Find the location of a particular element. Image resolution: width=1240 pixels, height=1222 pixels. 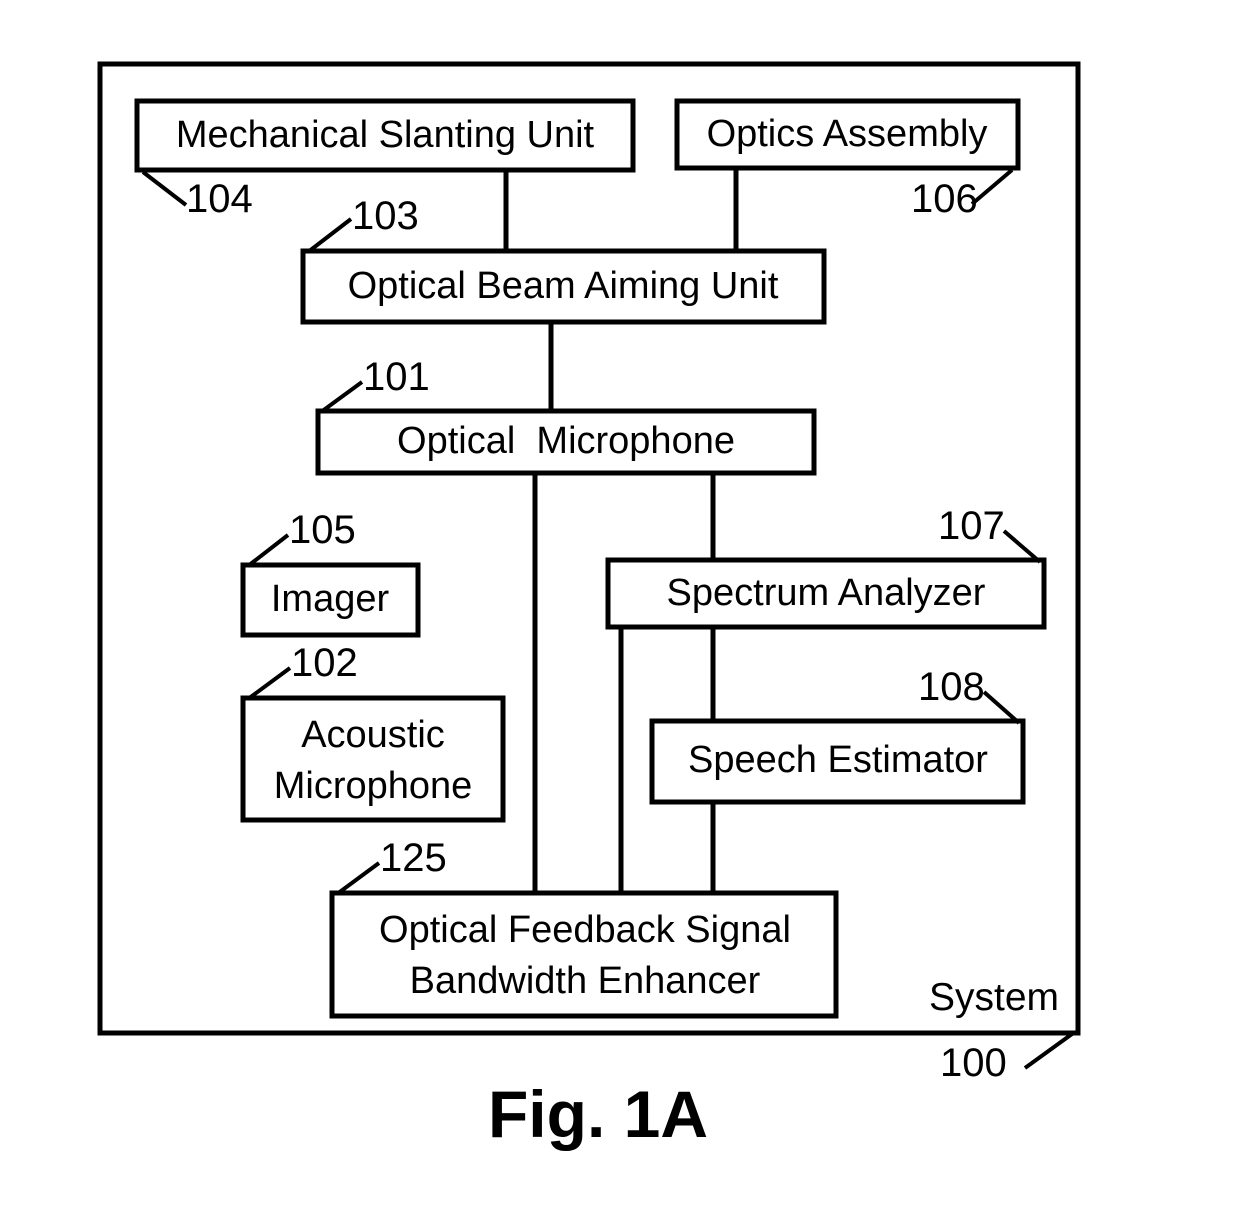

ref-103-number: 103 is located at coordinates (385, 216).